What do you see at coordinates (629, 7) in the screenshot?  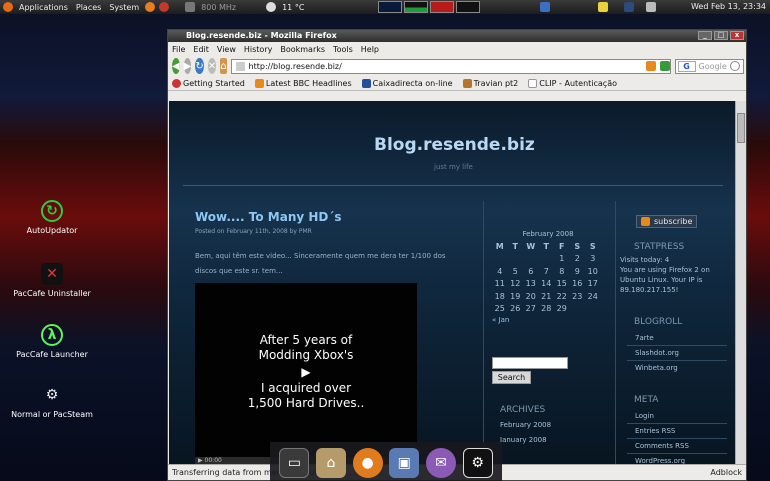 I see `display-icon` at bounding box center [629, 7].